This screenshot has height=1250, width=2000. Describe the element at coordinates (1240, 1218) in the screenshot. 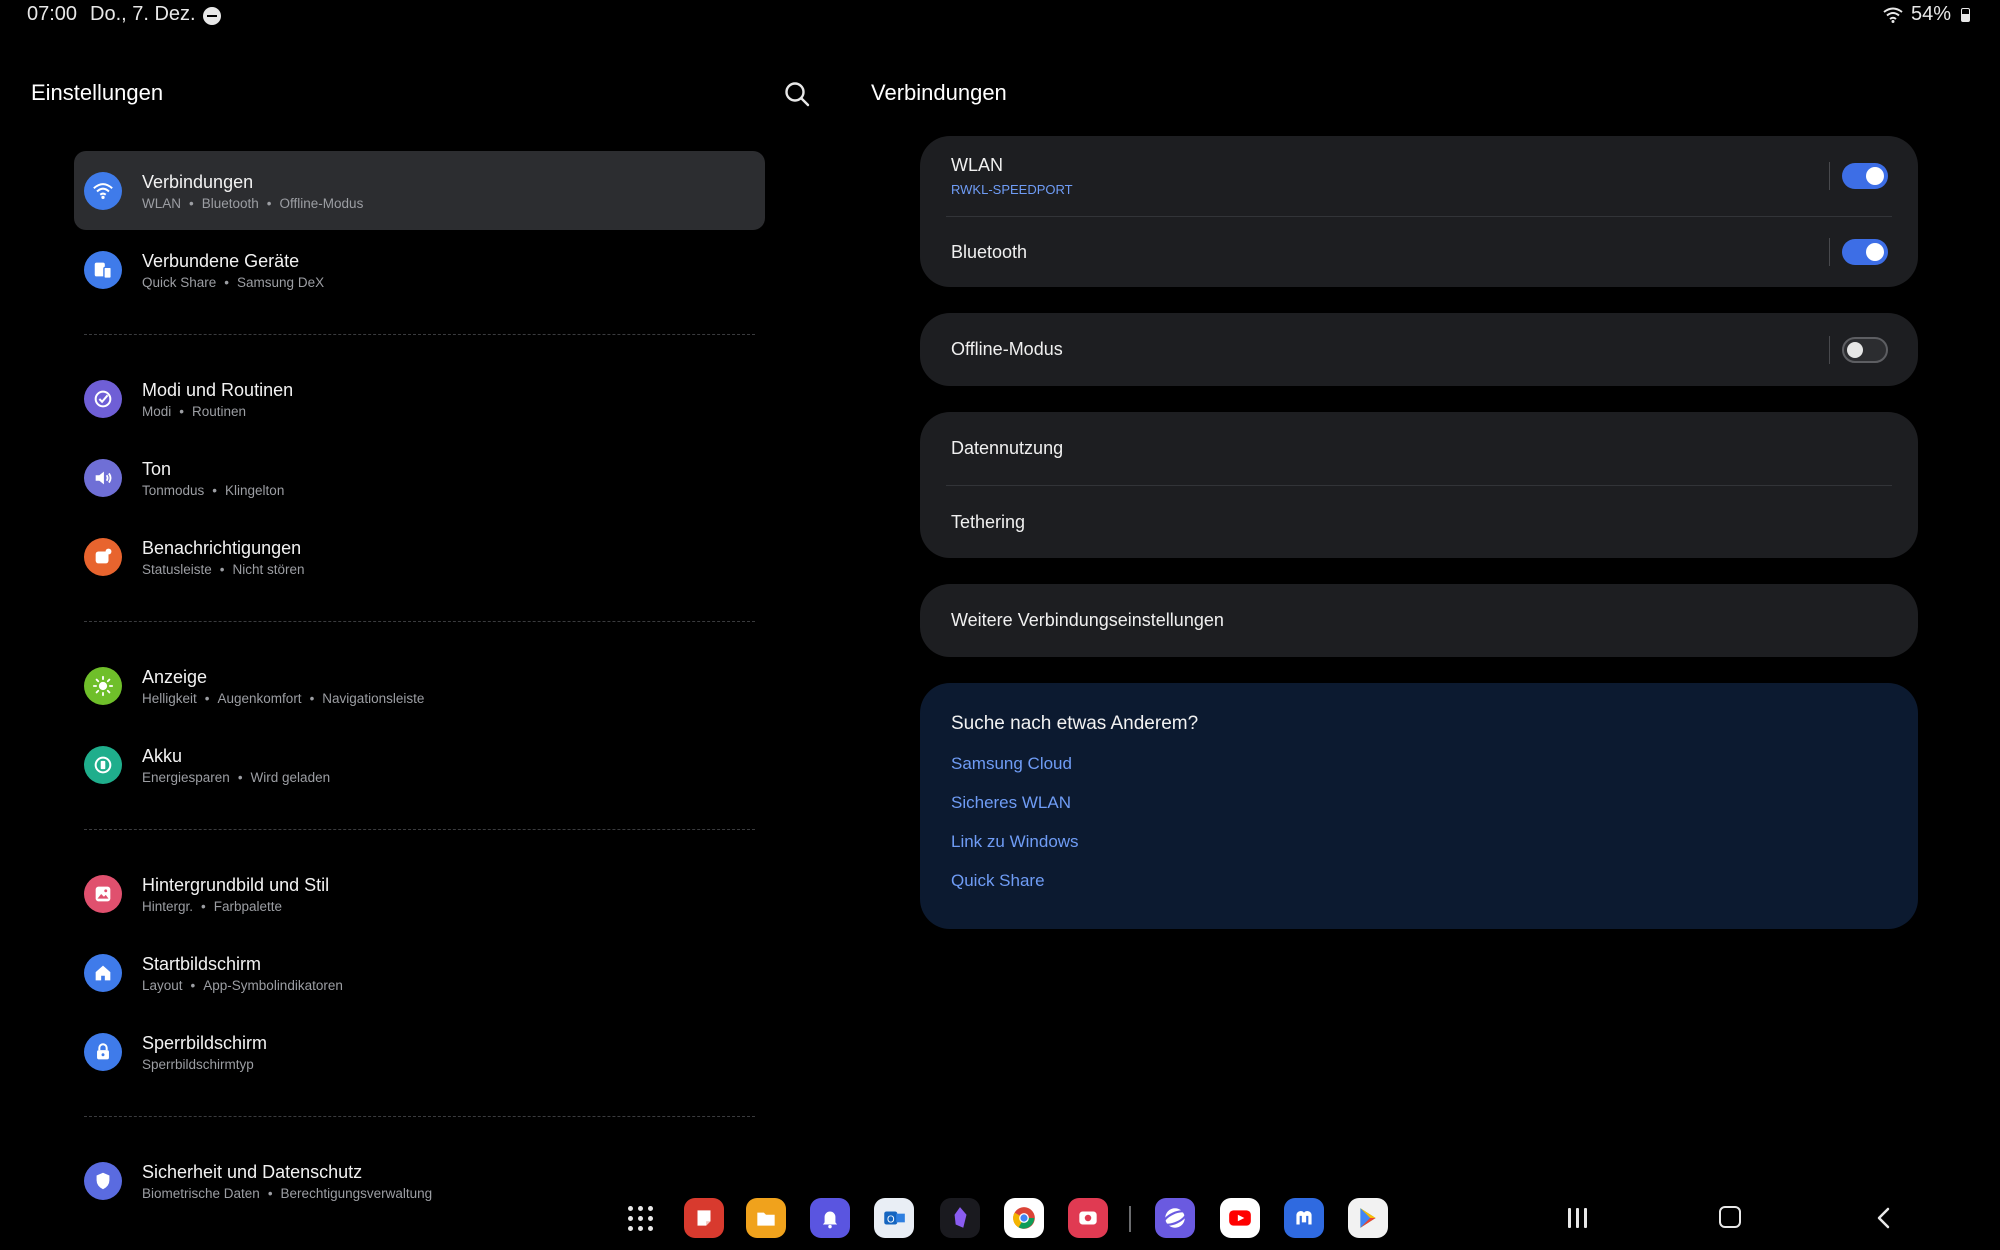

I see `youtube-icon` at that location.